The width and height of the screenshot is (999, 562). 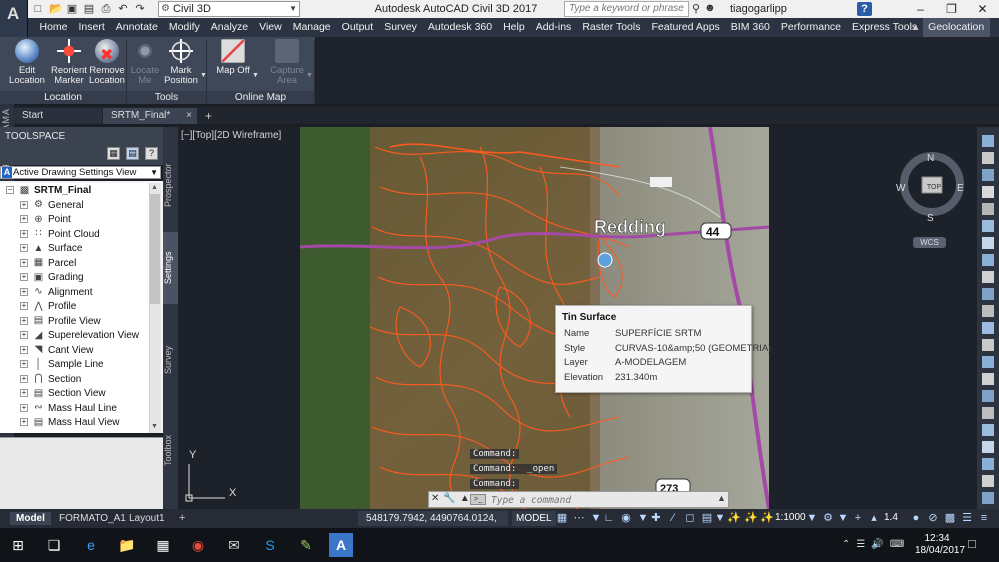 What do you see at coordinates (707, 518) in the screenshot?
I see `lineweight-icon: ▤` at bounding box center [707, 518].